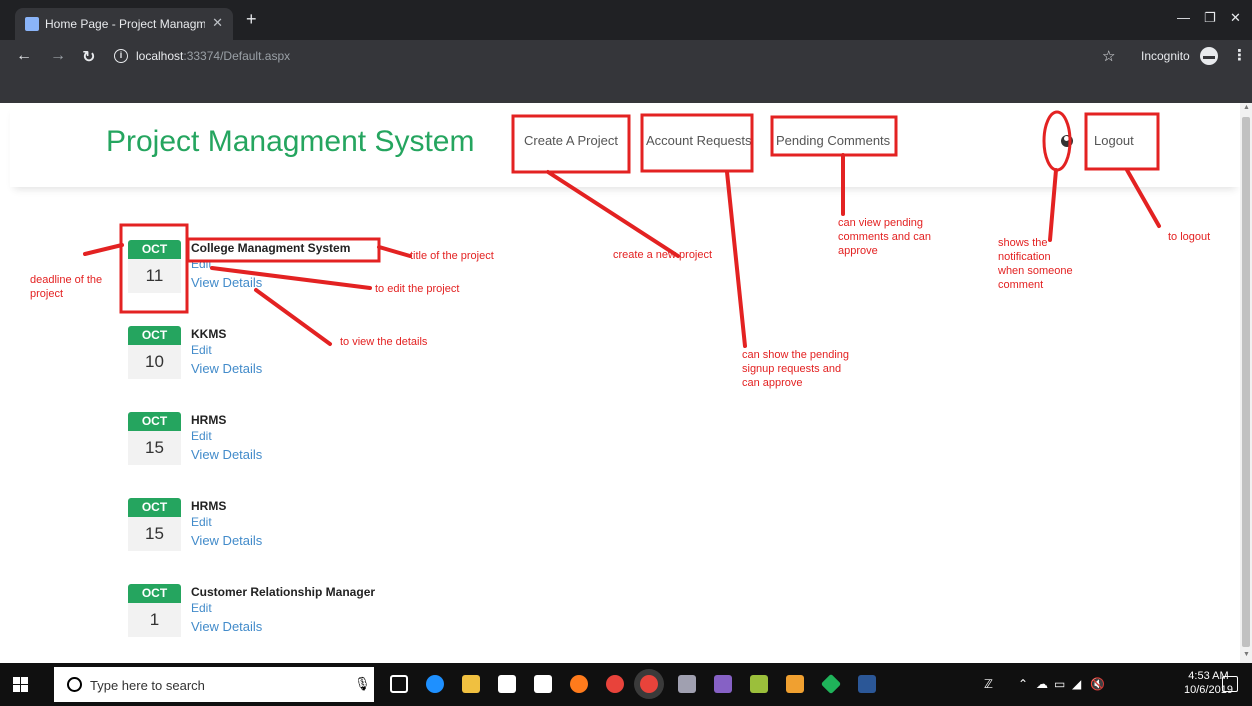 This screenshot has height=706, width=1252. I want to click on reload-icon: ↻, so click(88, 57).